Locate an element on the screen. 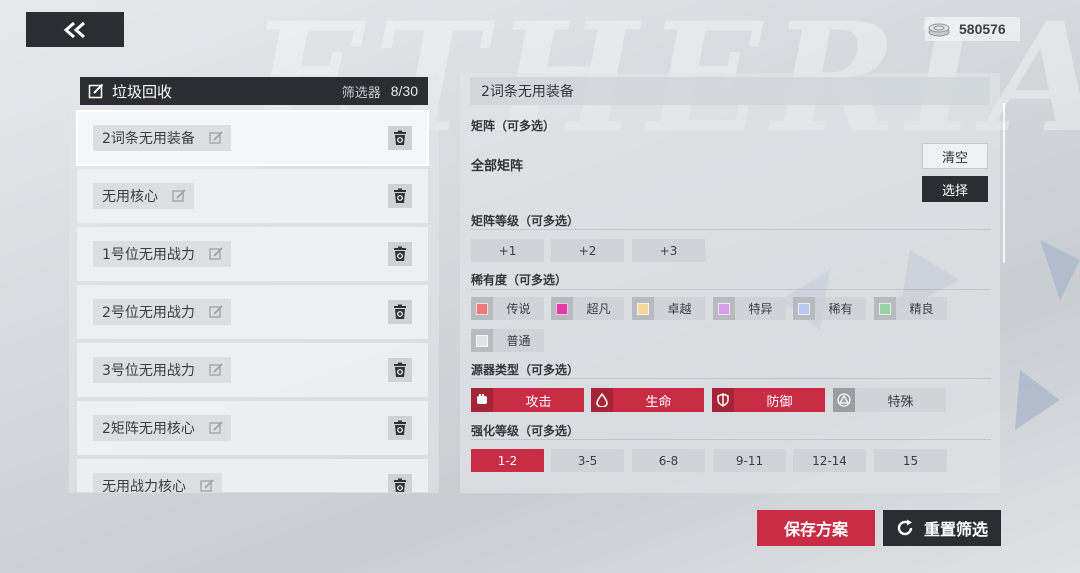  scrollbar is located at coordinates (1004, 183).